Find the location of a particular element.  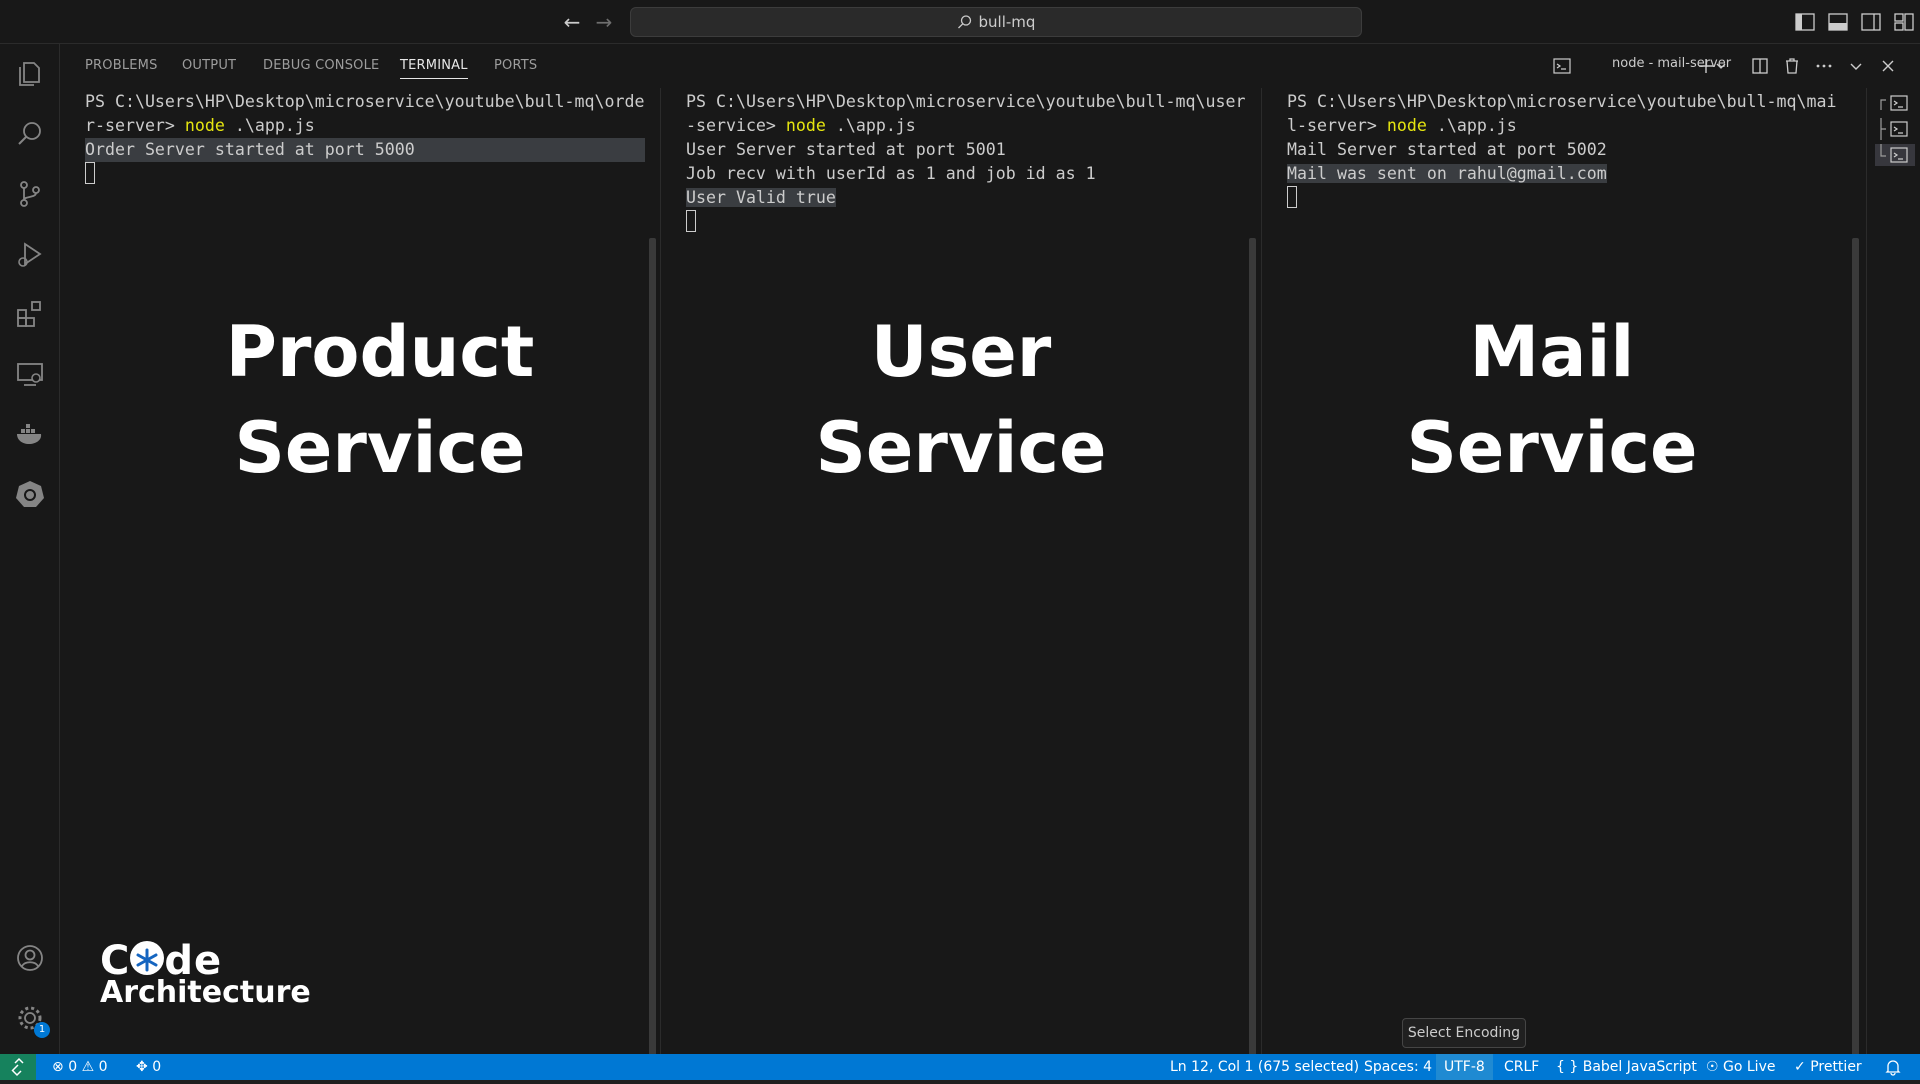

logo-star-icon is located at coordinates (147, 958).